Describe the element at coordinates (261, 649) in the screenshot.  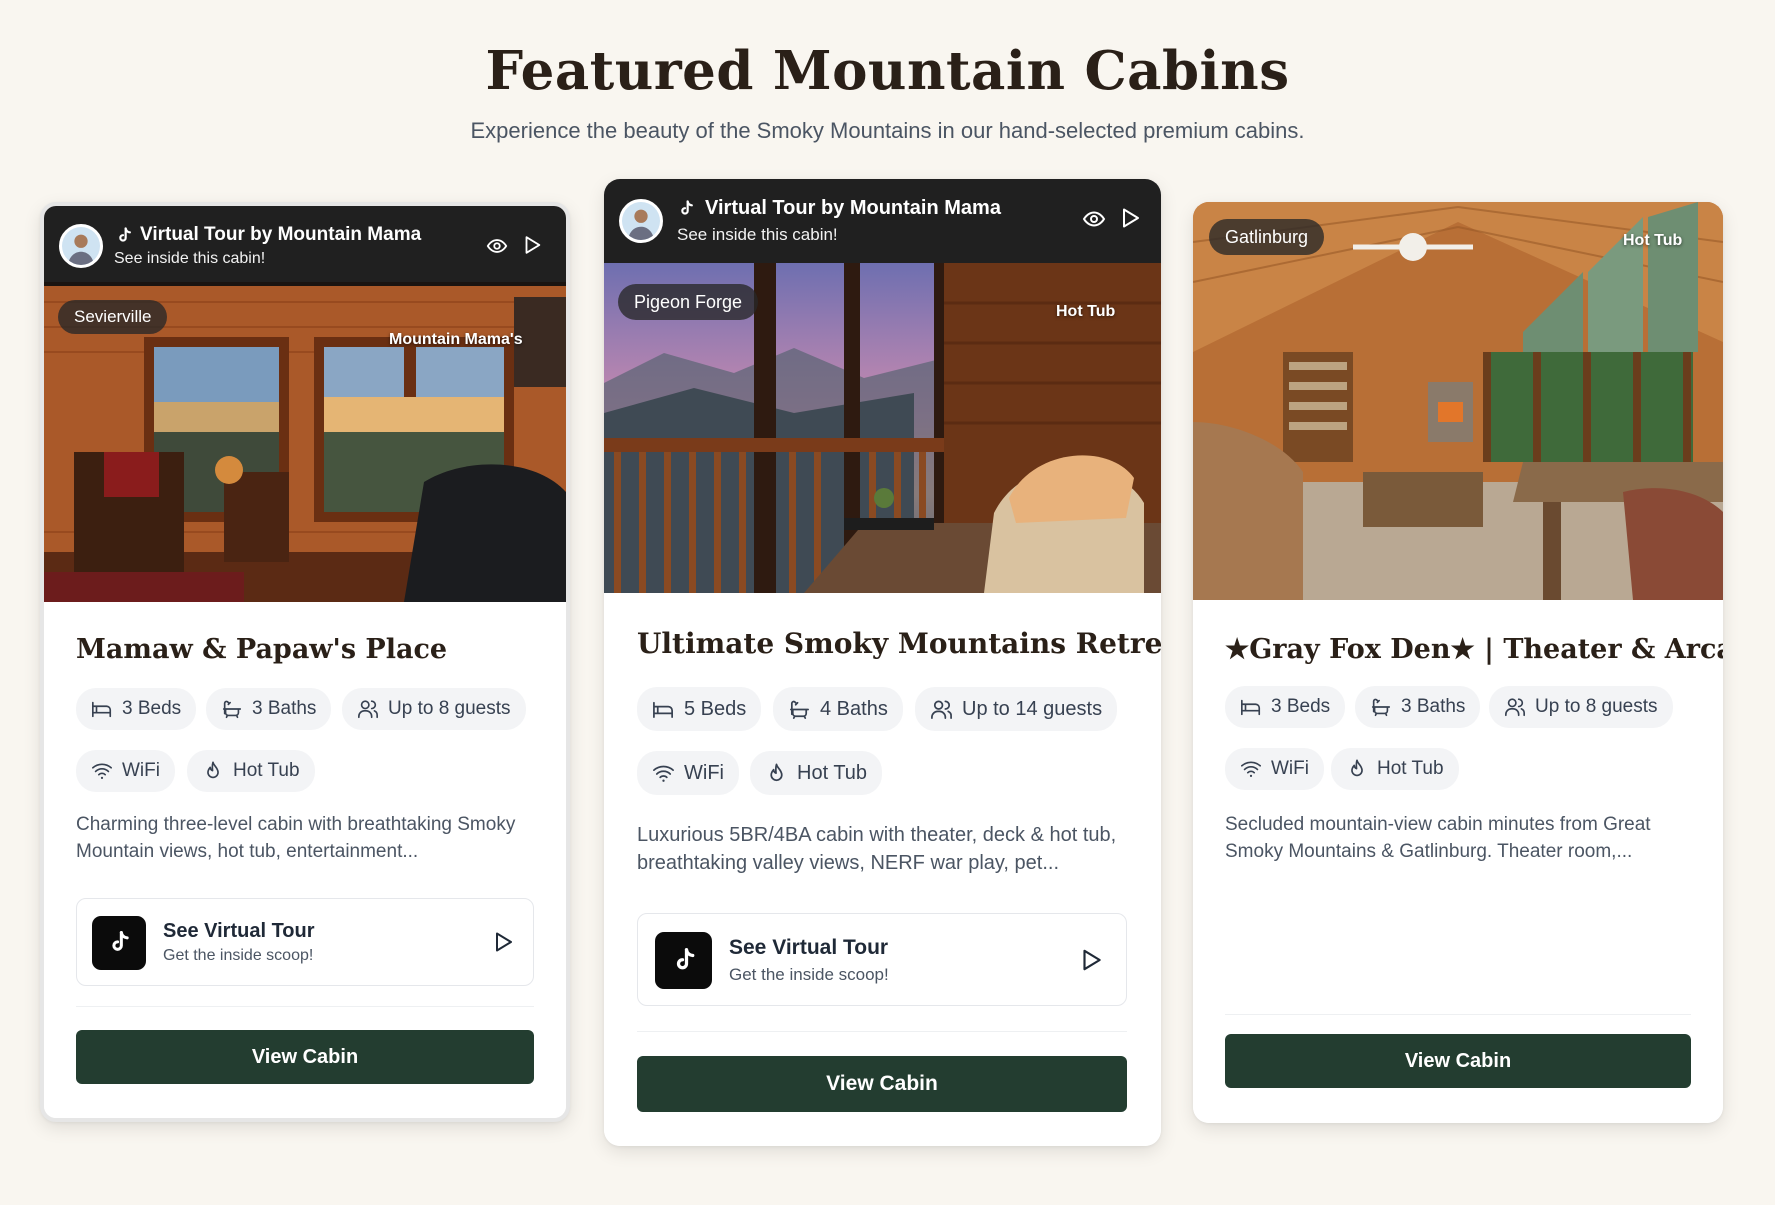
I see `cabin-title: Mamaw & Papaw's Place` at that location.